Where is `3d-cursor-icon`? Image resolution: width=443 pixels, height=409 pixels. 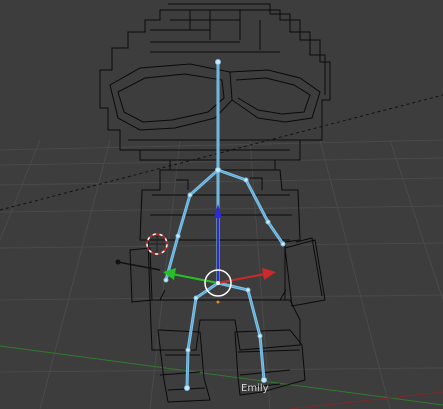
3d-cursor-icon is located at coordinates (157, 244).